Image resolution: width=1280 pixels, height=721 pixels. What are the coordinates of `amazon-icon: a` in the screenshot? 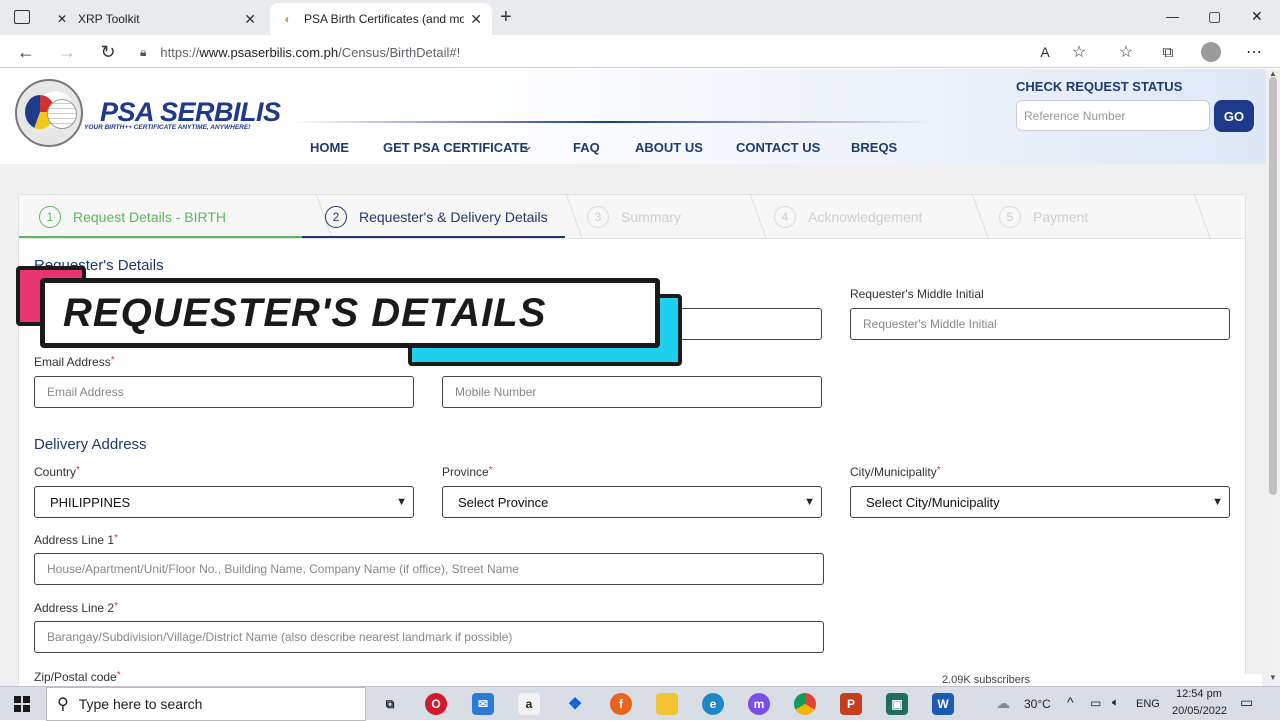 It's located at (529, 704).